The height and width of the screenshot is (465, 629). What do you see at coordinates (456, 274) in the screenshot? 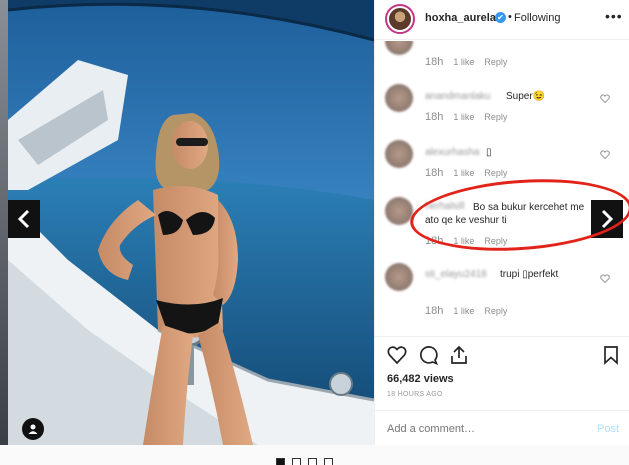
I see `commenter-name: sti_elayu2418` at bounding box center [456, 274].